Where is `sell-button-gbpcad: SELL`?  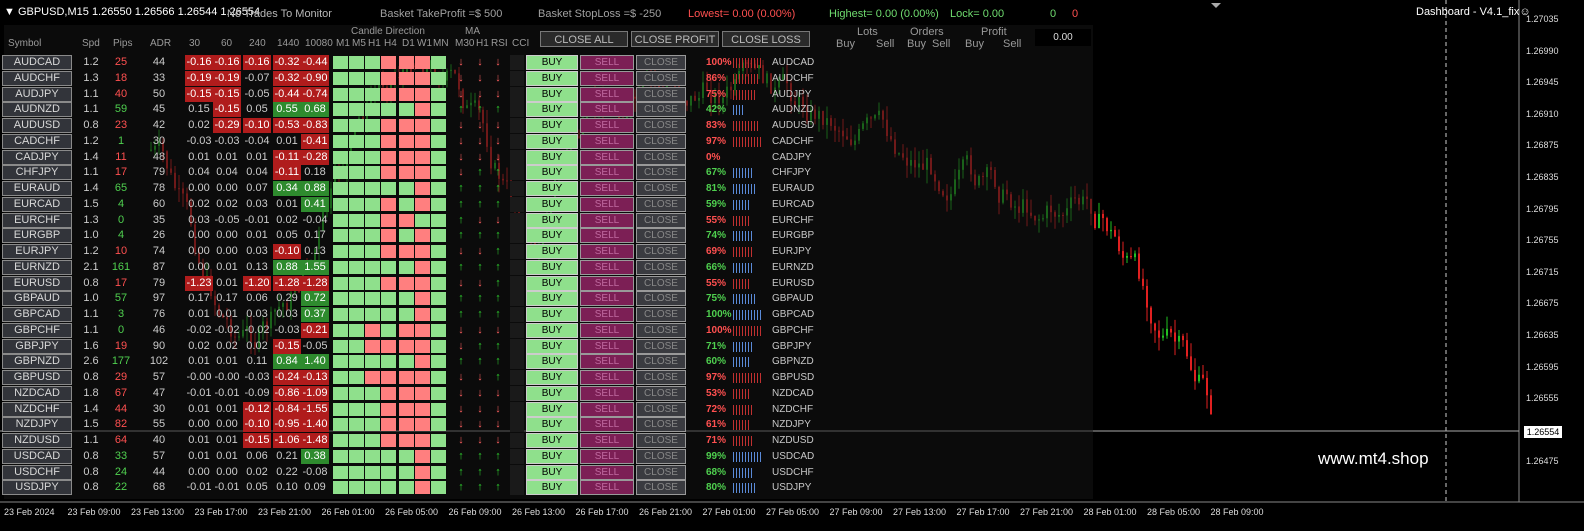
sell-button-gbpcad: SELL is located at coordinates (607, 314).